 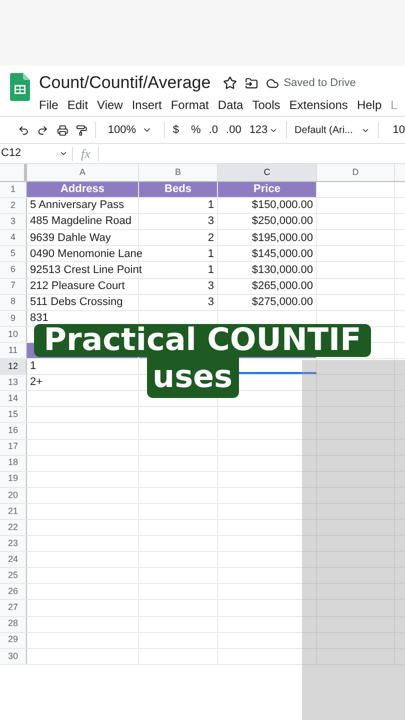 What do you see at coordinates (318, 105) in the screenshot?
I see `menu-item: Extensions` at bounding box center [318, 105].